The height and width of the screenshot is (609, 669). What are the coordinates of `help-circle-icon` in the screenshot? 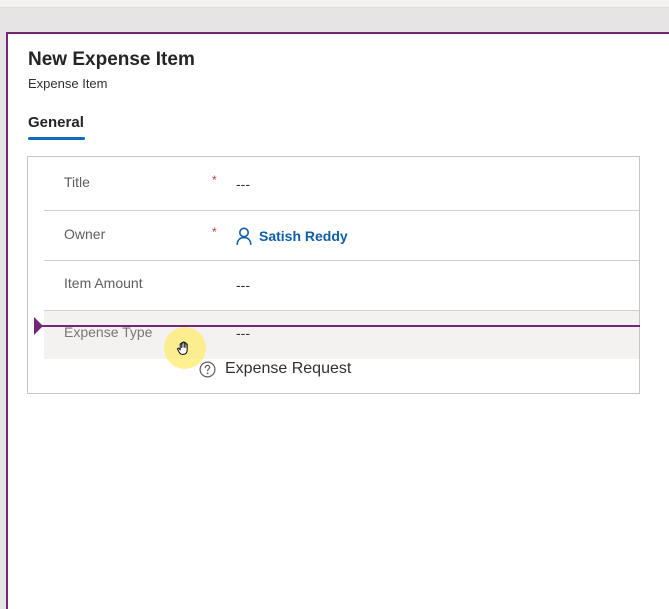 It's located at (207, 369).